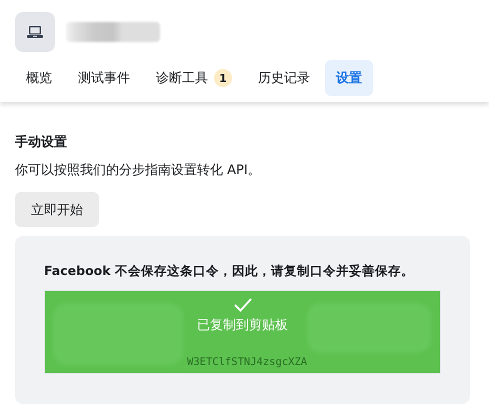 The height and width of the screenshot is (414, 489). I want to click on token-text: W3ETClfSTNJ4zsgcXZA, so click(247, 362).